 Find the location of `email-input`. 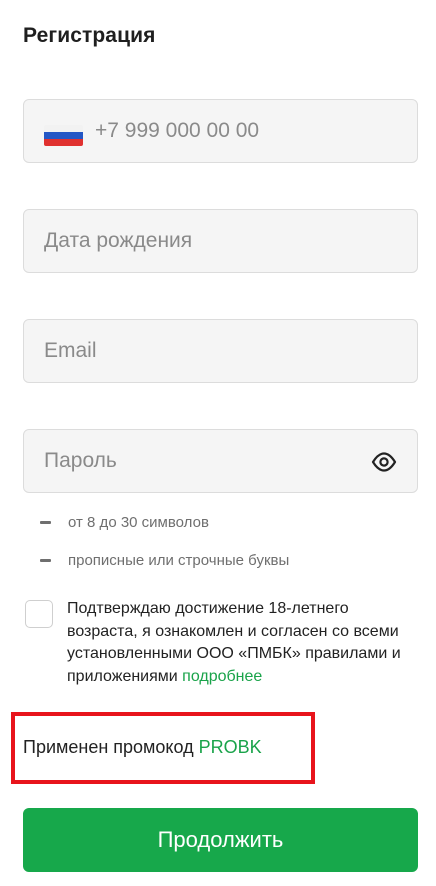

email-input is located at coordinates (220, 351).